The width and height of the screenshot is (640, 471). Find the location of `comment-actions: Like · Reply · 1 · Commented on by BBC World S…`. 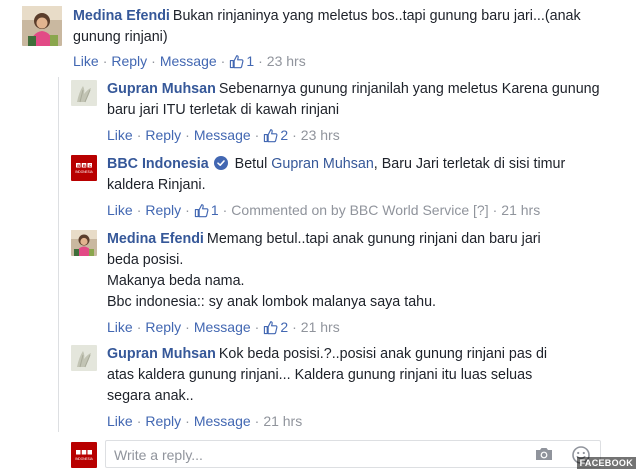

comment-actions: Like · Reply · 1 · Commented on by BBC World S… is located at coordinates (357, 211).